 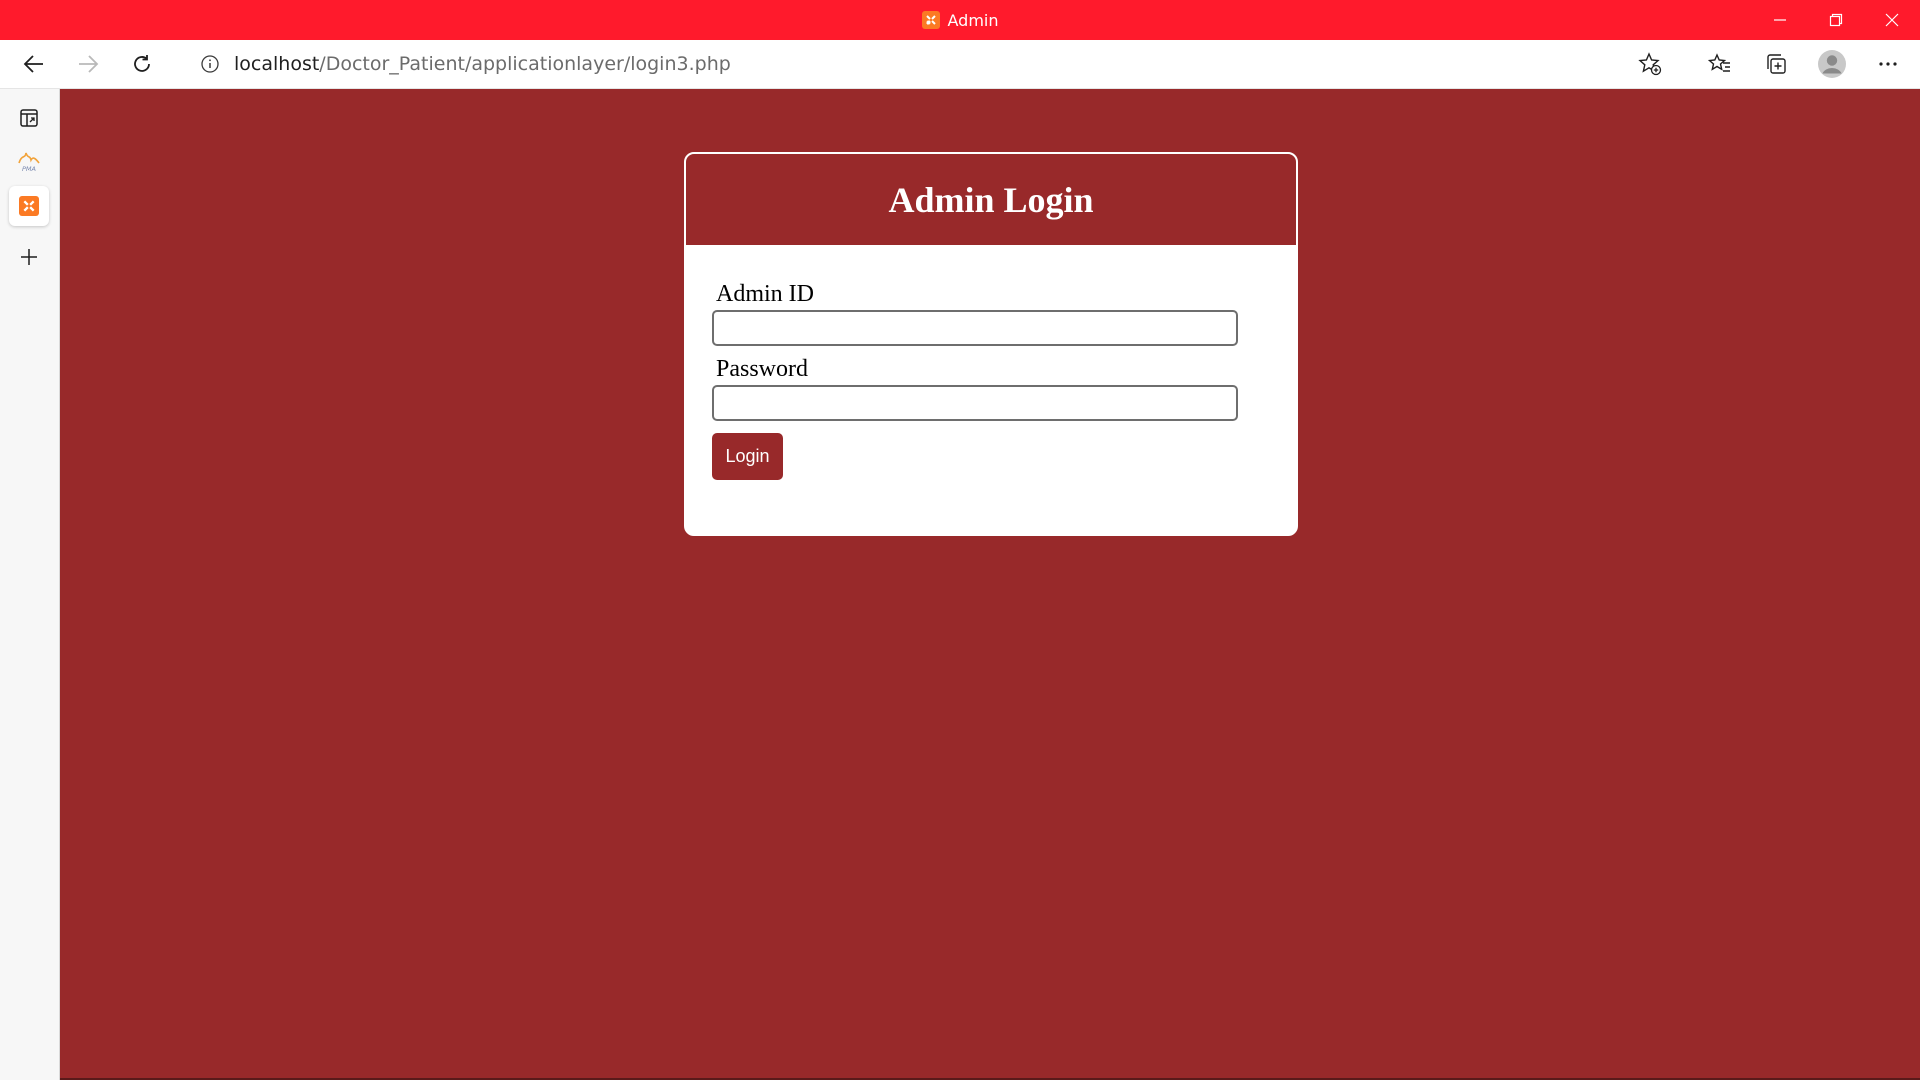 I want to click on more-button, so click(x=1888, y=64).